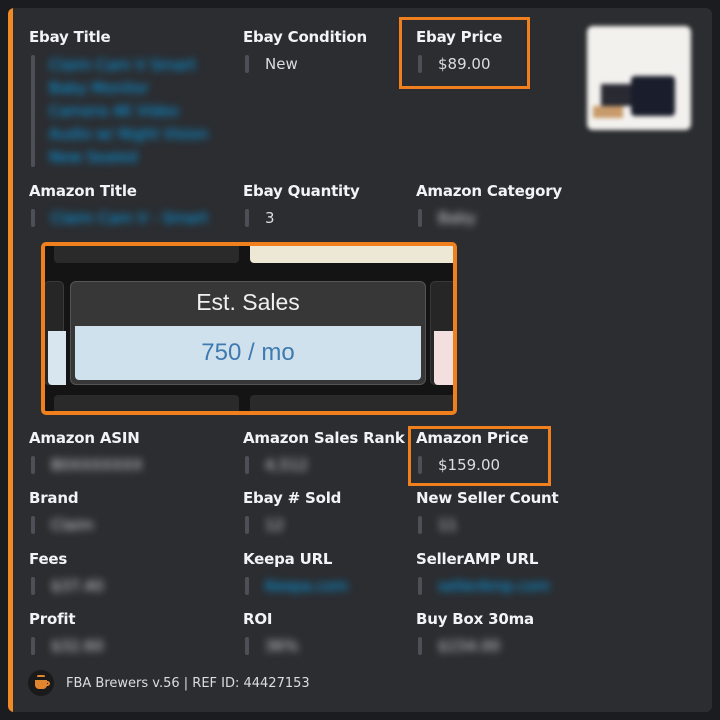 This screenshot has height=720, width=720. I want to click on field-name: Profit, so click(52, 619).